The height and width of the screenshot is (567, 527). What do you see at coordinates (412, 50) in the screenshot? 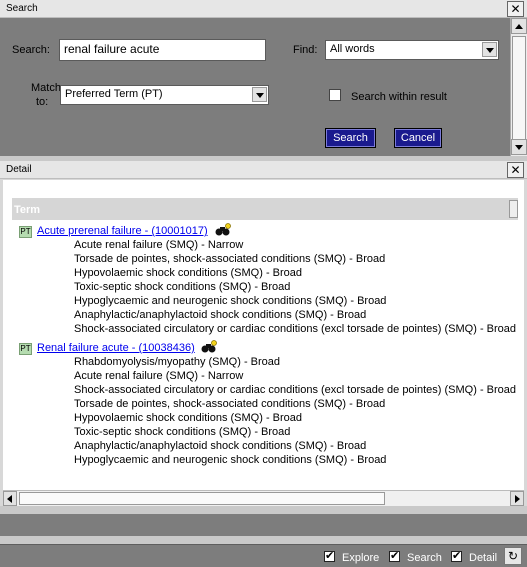
I see `find-select: All words` at bounding box center [412, 50].